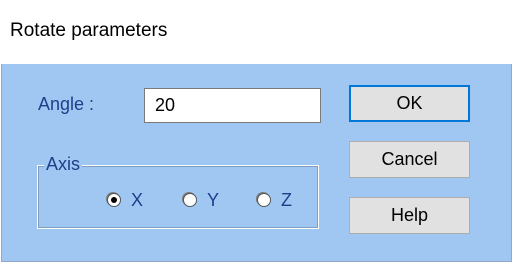 This screenshot has height=262, width=512. I want to click on radio-button-checked-icon, so click(114, 200).